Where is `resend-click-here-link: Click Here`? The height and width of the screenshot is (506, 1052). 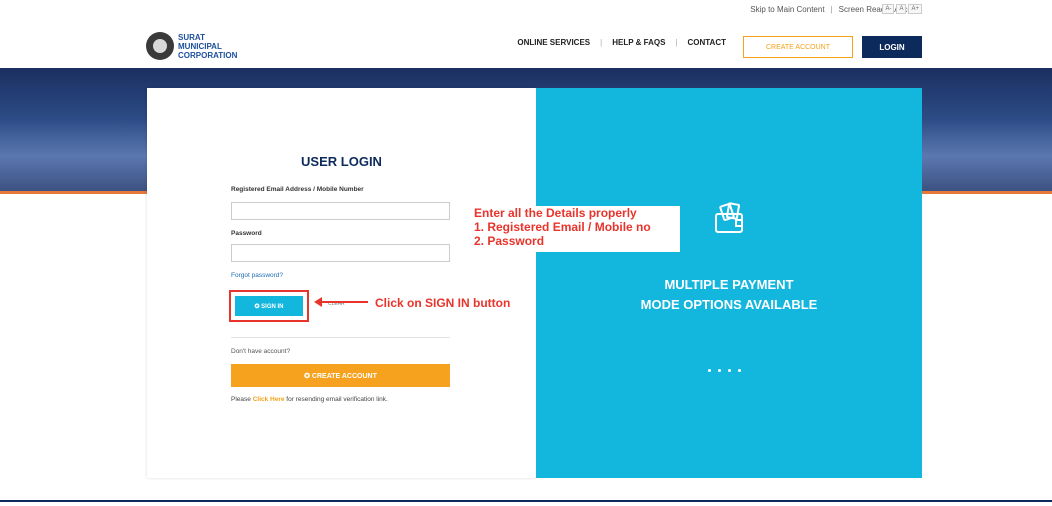
resend-click-here-link: Click Here is located at coordinates (269, 399).